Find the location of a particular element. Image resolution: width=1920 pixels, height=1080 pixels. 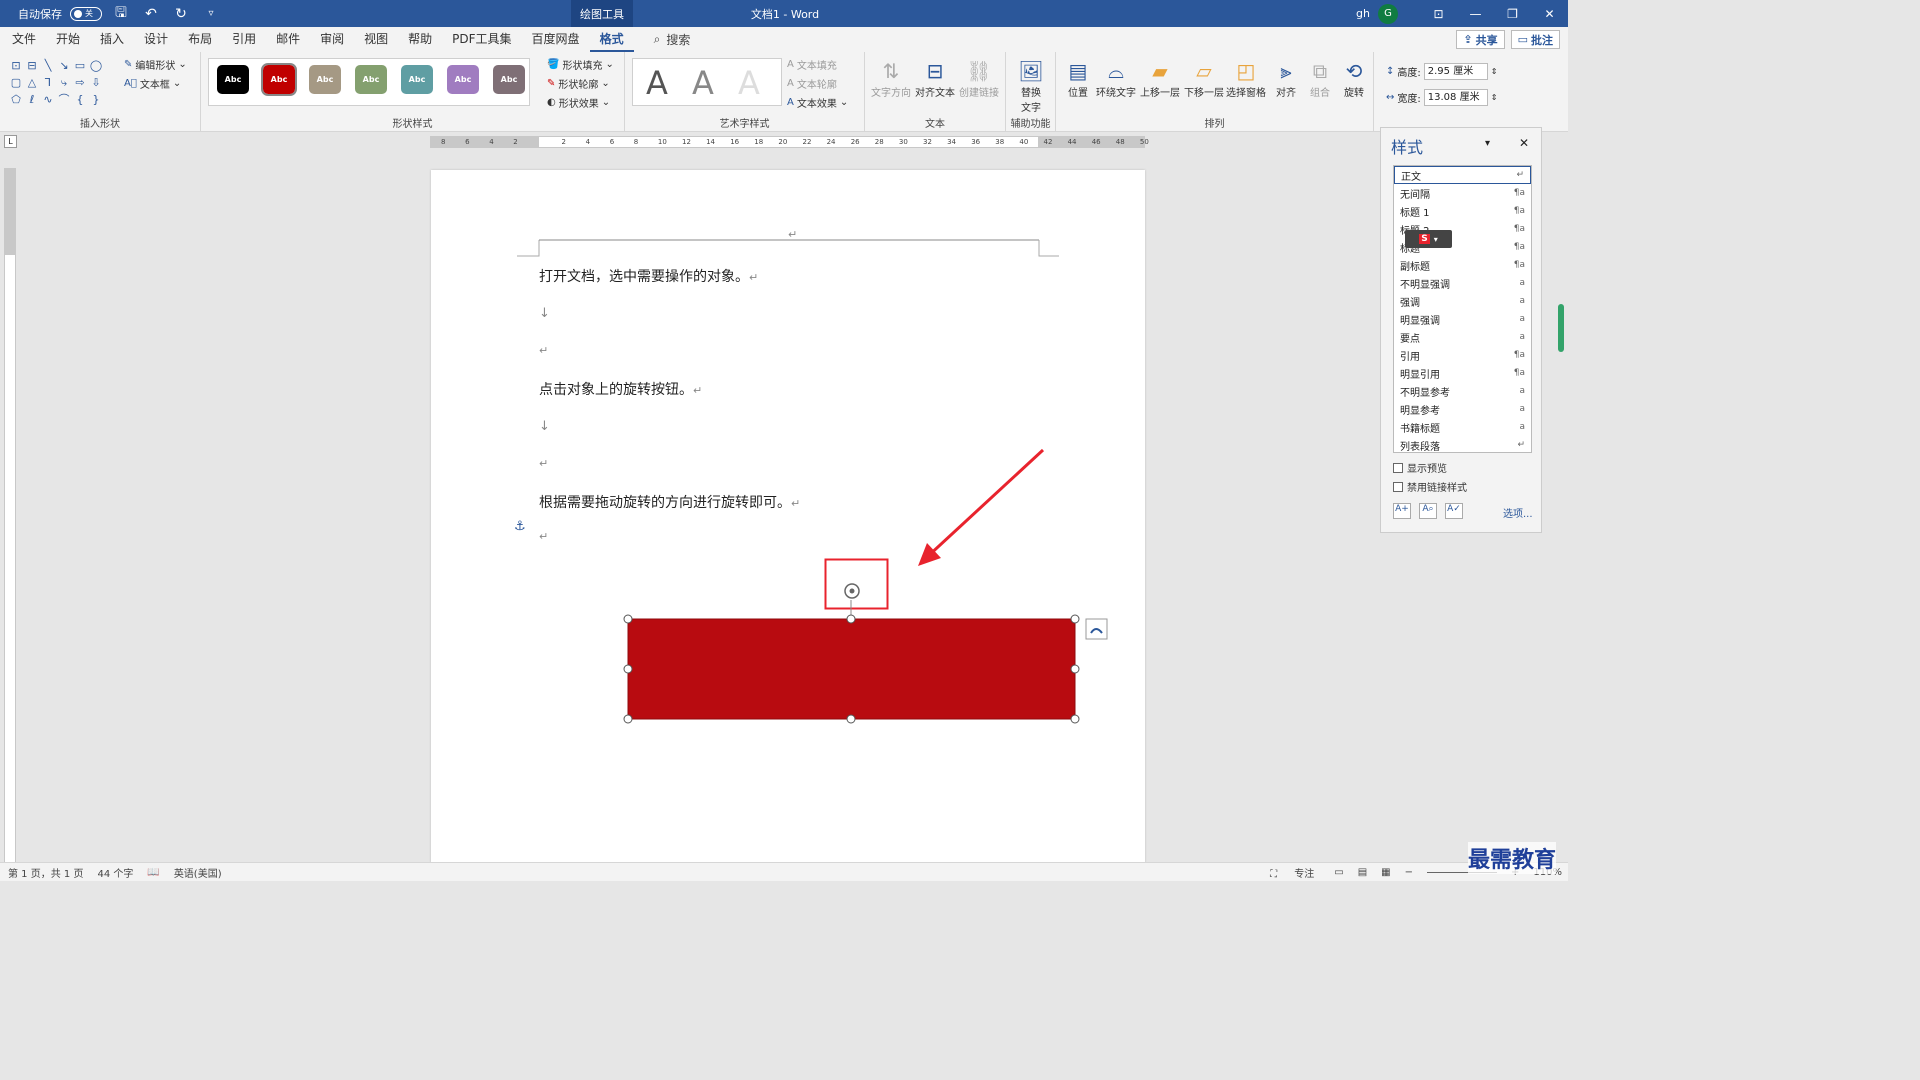

text-effects-button: A 文本效果 ⌄ is located at coordinates (817, 102).